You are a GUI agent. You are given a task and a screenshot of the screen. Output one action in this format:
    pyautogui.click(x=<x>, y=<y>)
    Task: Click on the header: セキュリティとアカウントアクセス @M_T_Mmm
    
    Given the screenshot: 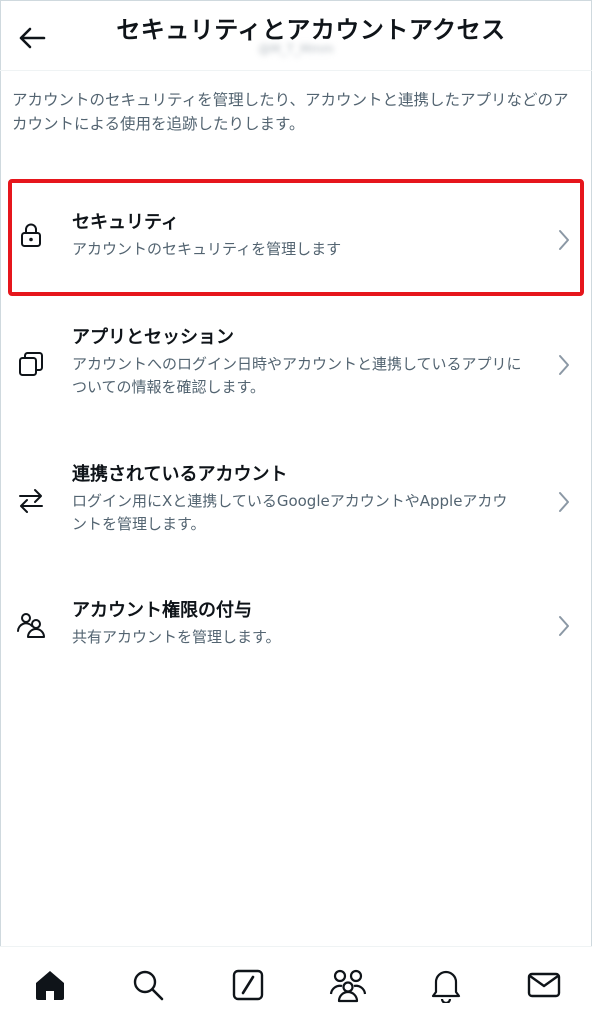 What is the action you would take?
    pyautogui.click(x=296, y=35)
    